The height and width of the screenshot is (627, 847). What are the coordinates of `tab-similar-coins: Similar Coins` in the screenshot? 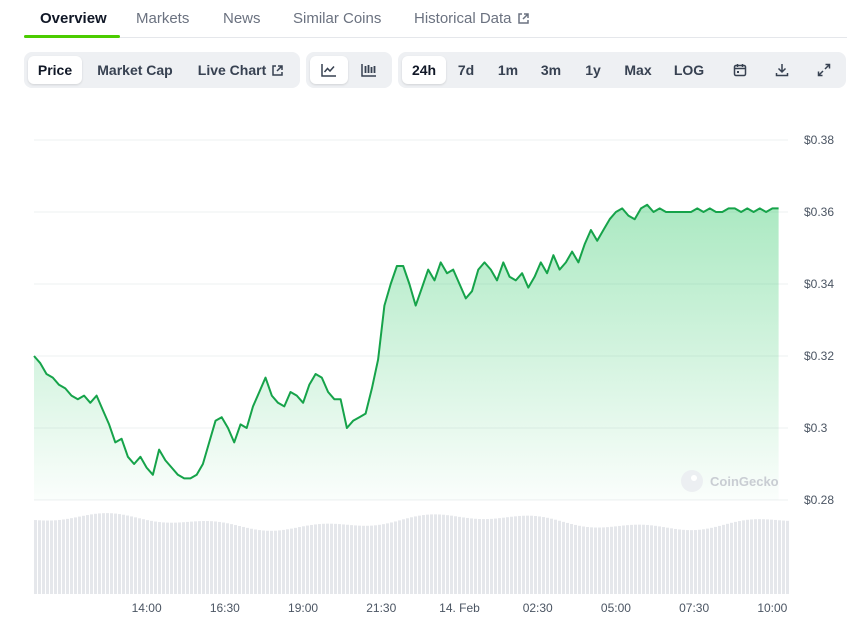 It's located at (337, 18).